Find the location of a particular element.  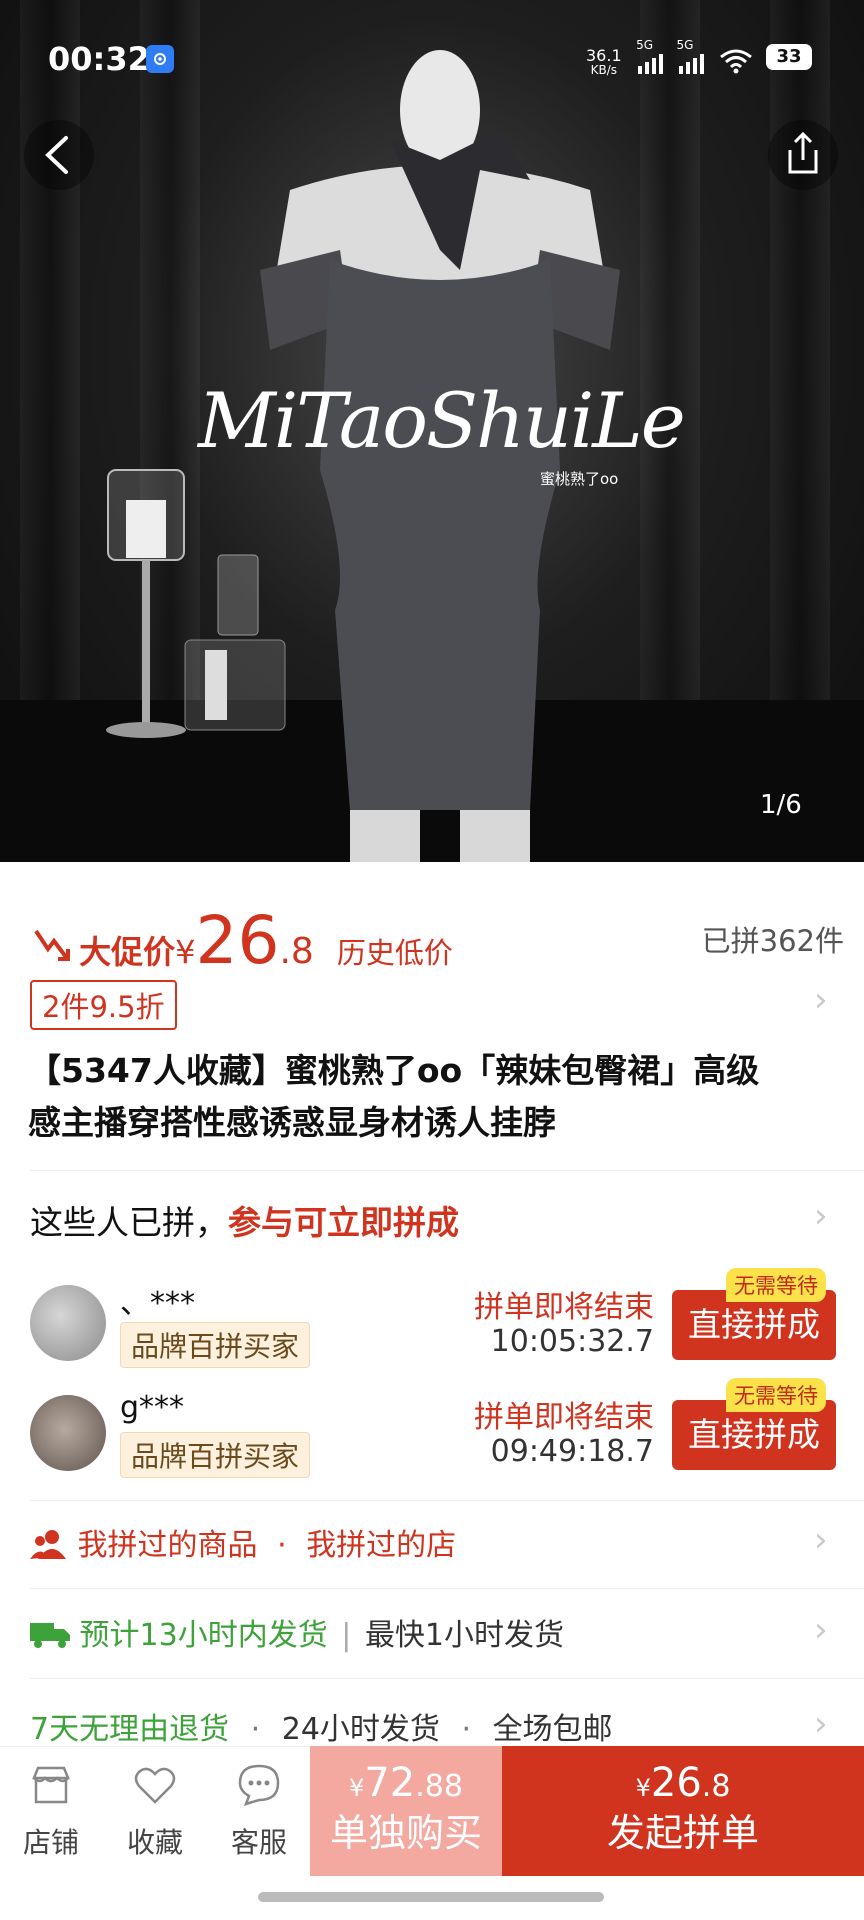

currency-symbol: ¥ is located at coordinates (185, 952).